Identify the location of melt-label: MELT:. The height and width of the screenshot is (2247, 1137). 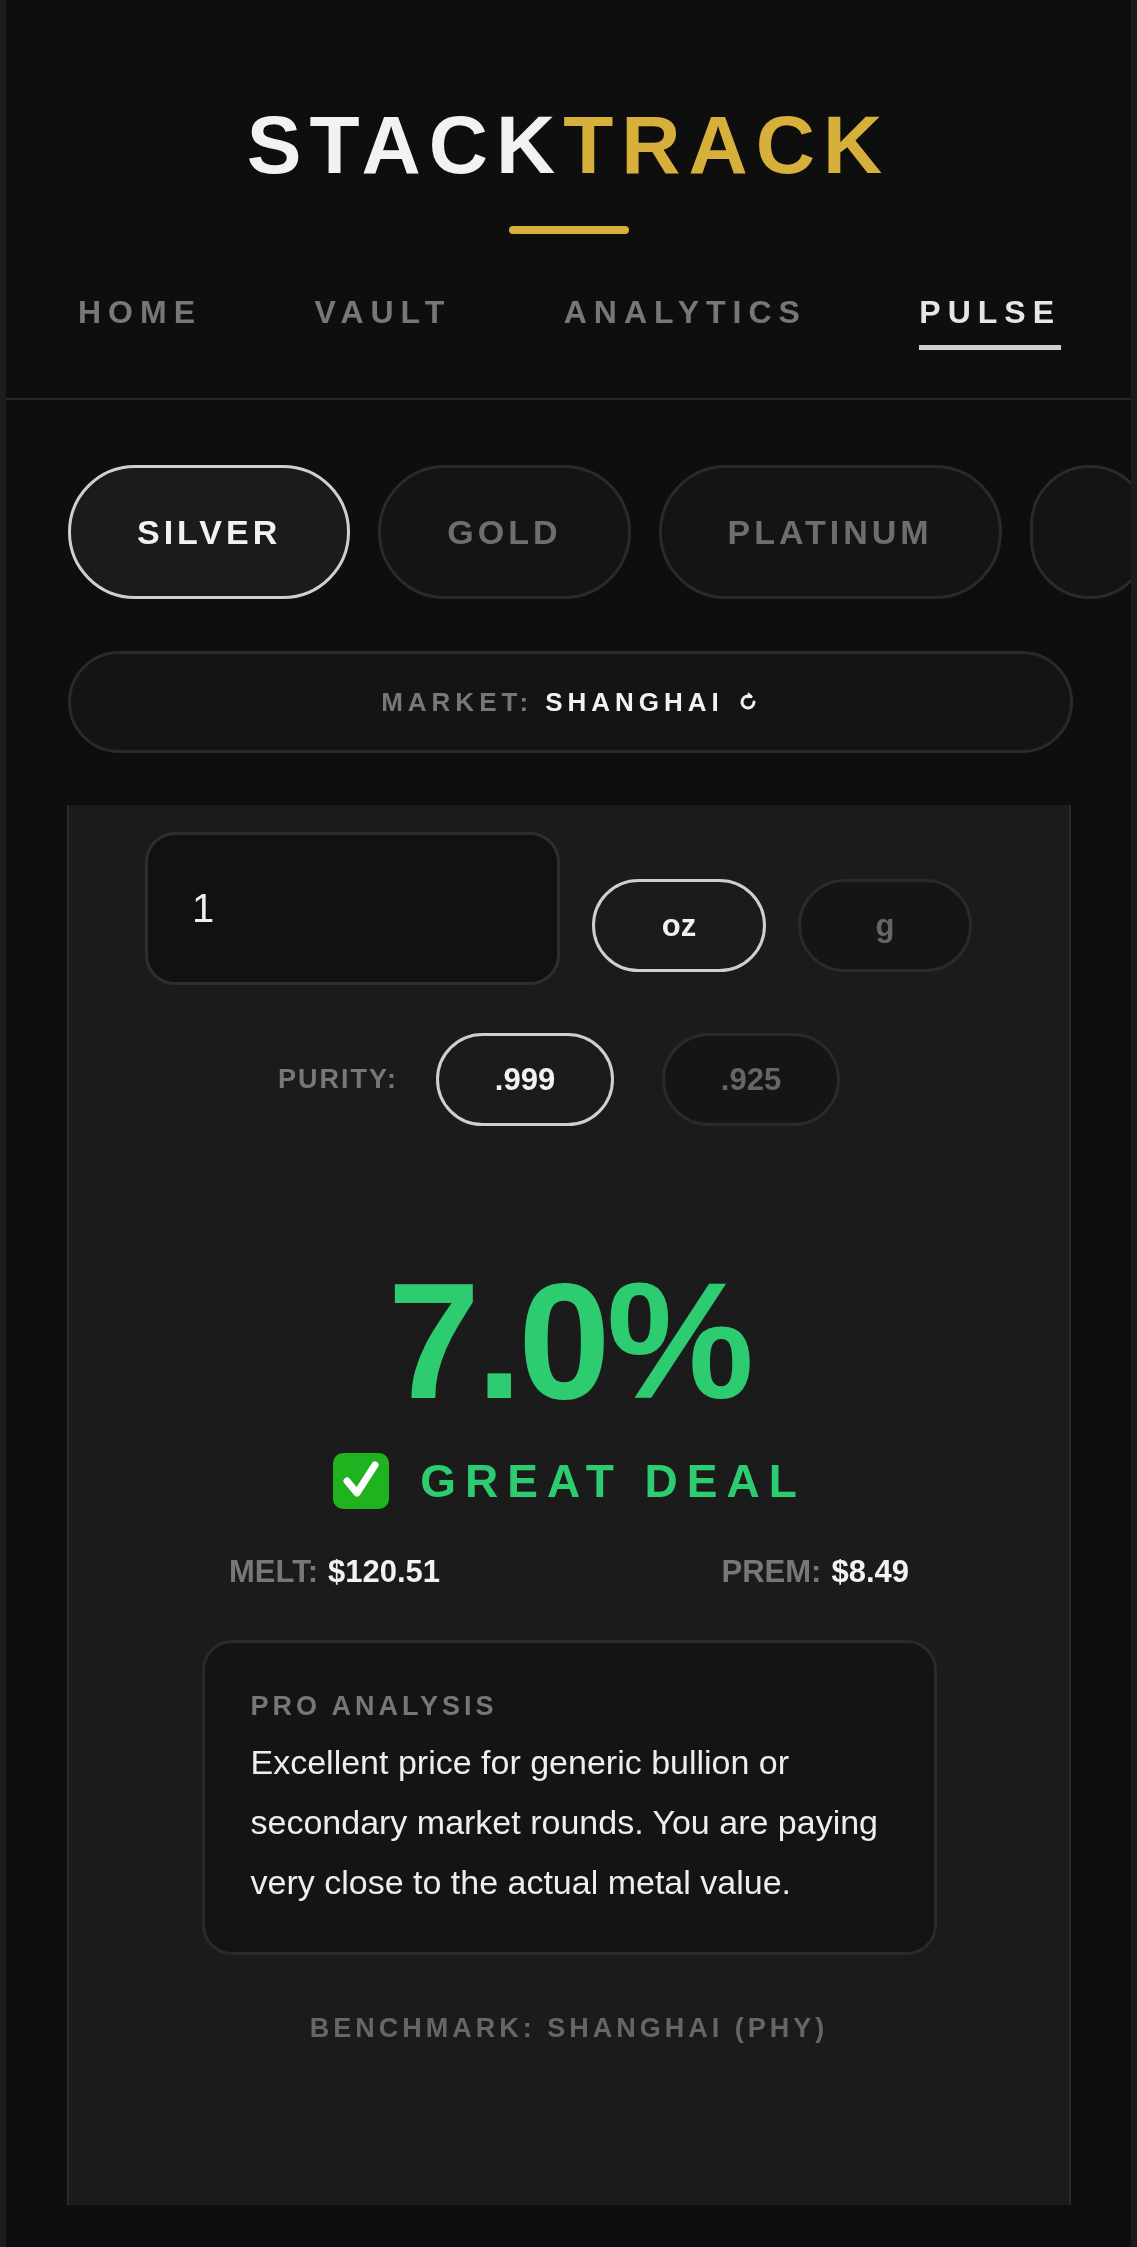
(273, 1572).